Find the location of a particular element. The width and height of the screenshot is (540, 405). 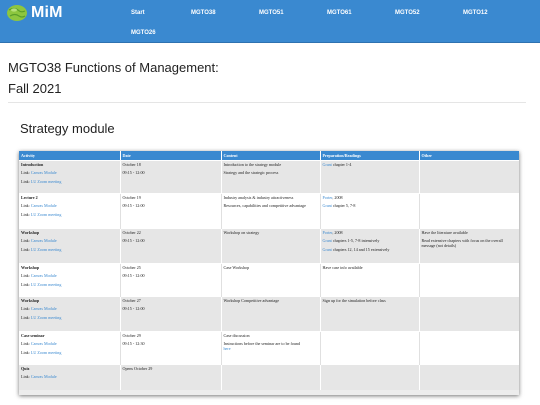

reading-text: Have case info available is located at coordinates (342, 267).